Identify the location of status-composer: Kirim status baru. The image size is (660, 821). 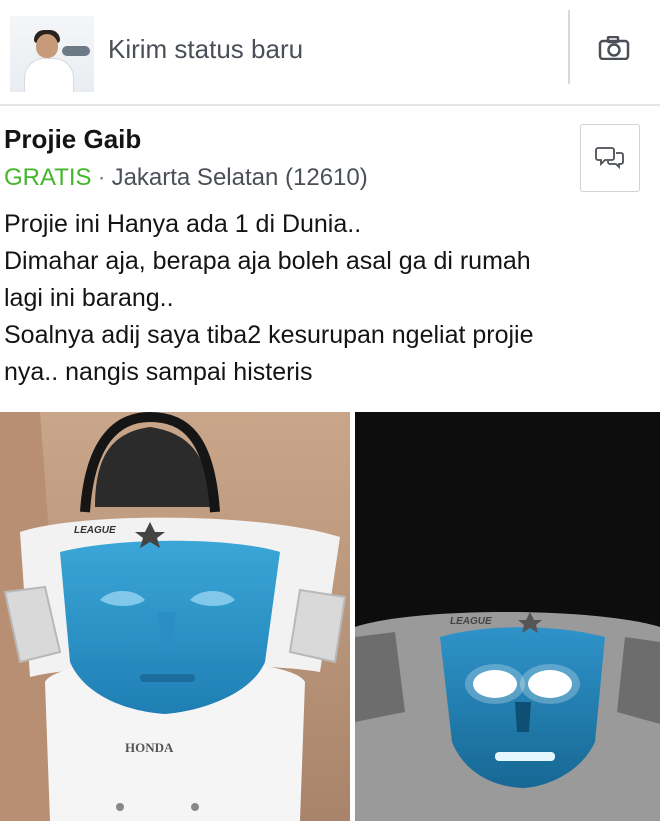
(330, 52).